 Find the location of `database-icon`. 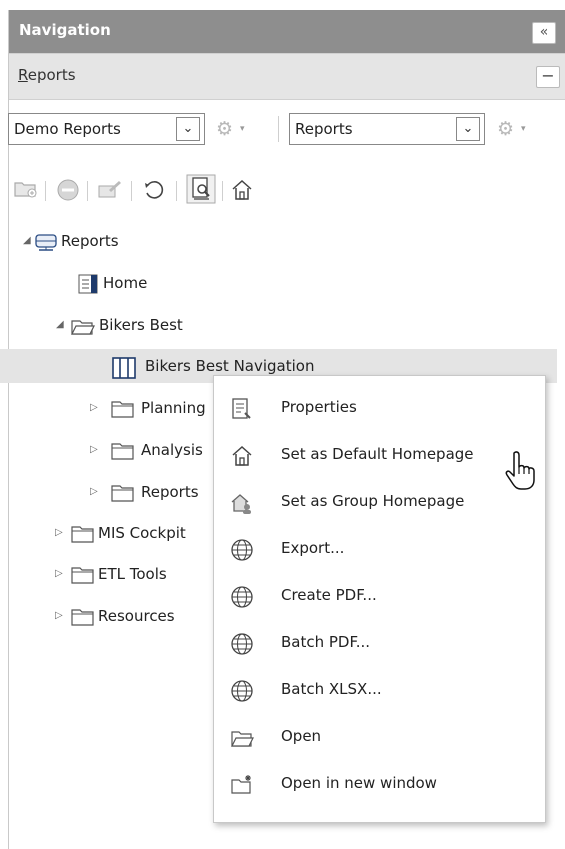

database-icon is located at coordinates (46, 244).